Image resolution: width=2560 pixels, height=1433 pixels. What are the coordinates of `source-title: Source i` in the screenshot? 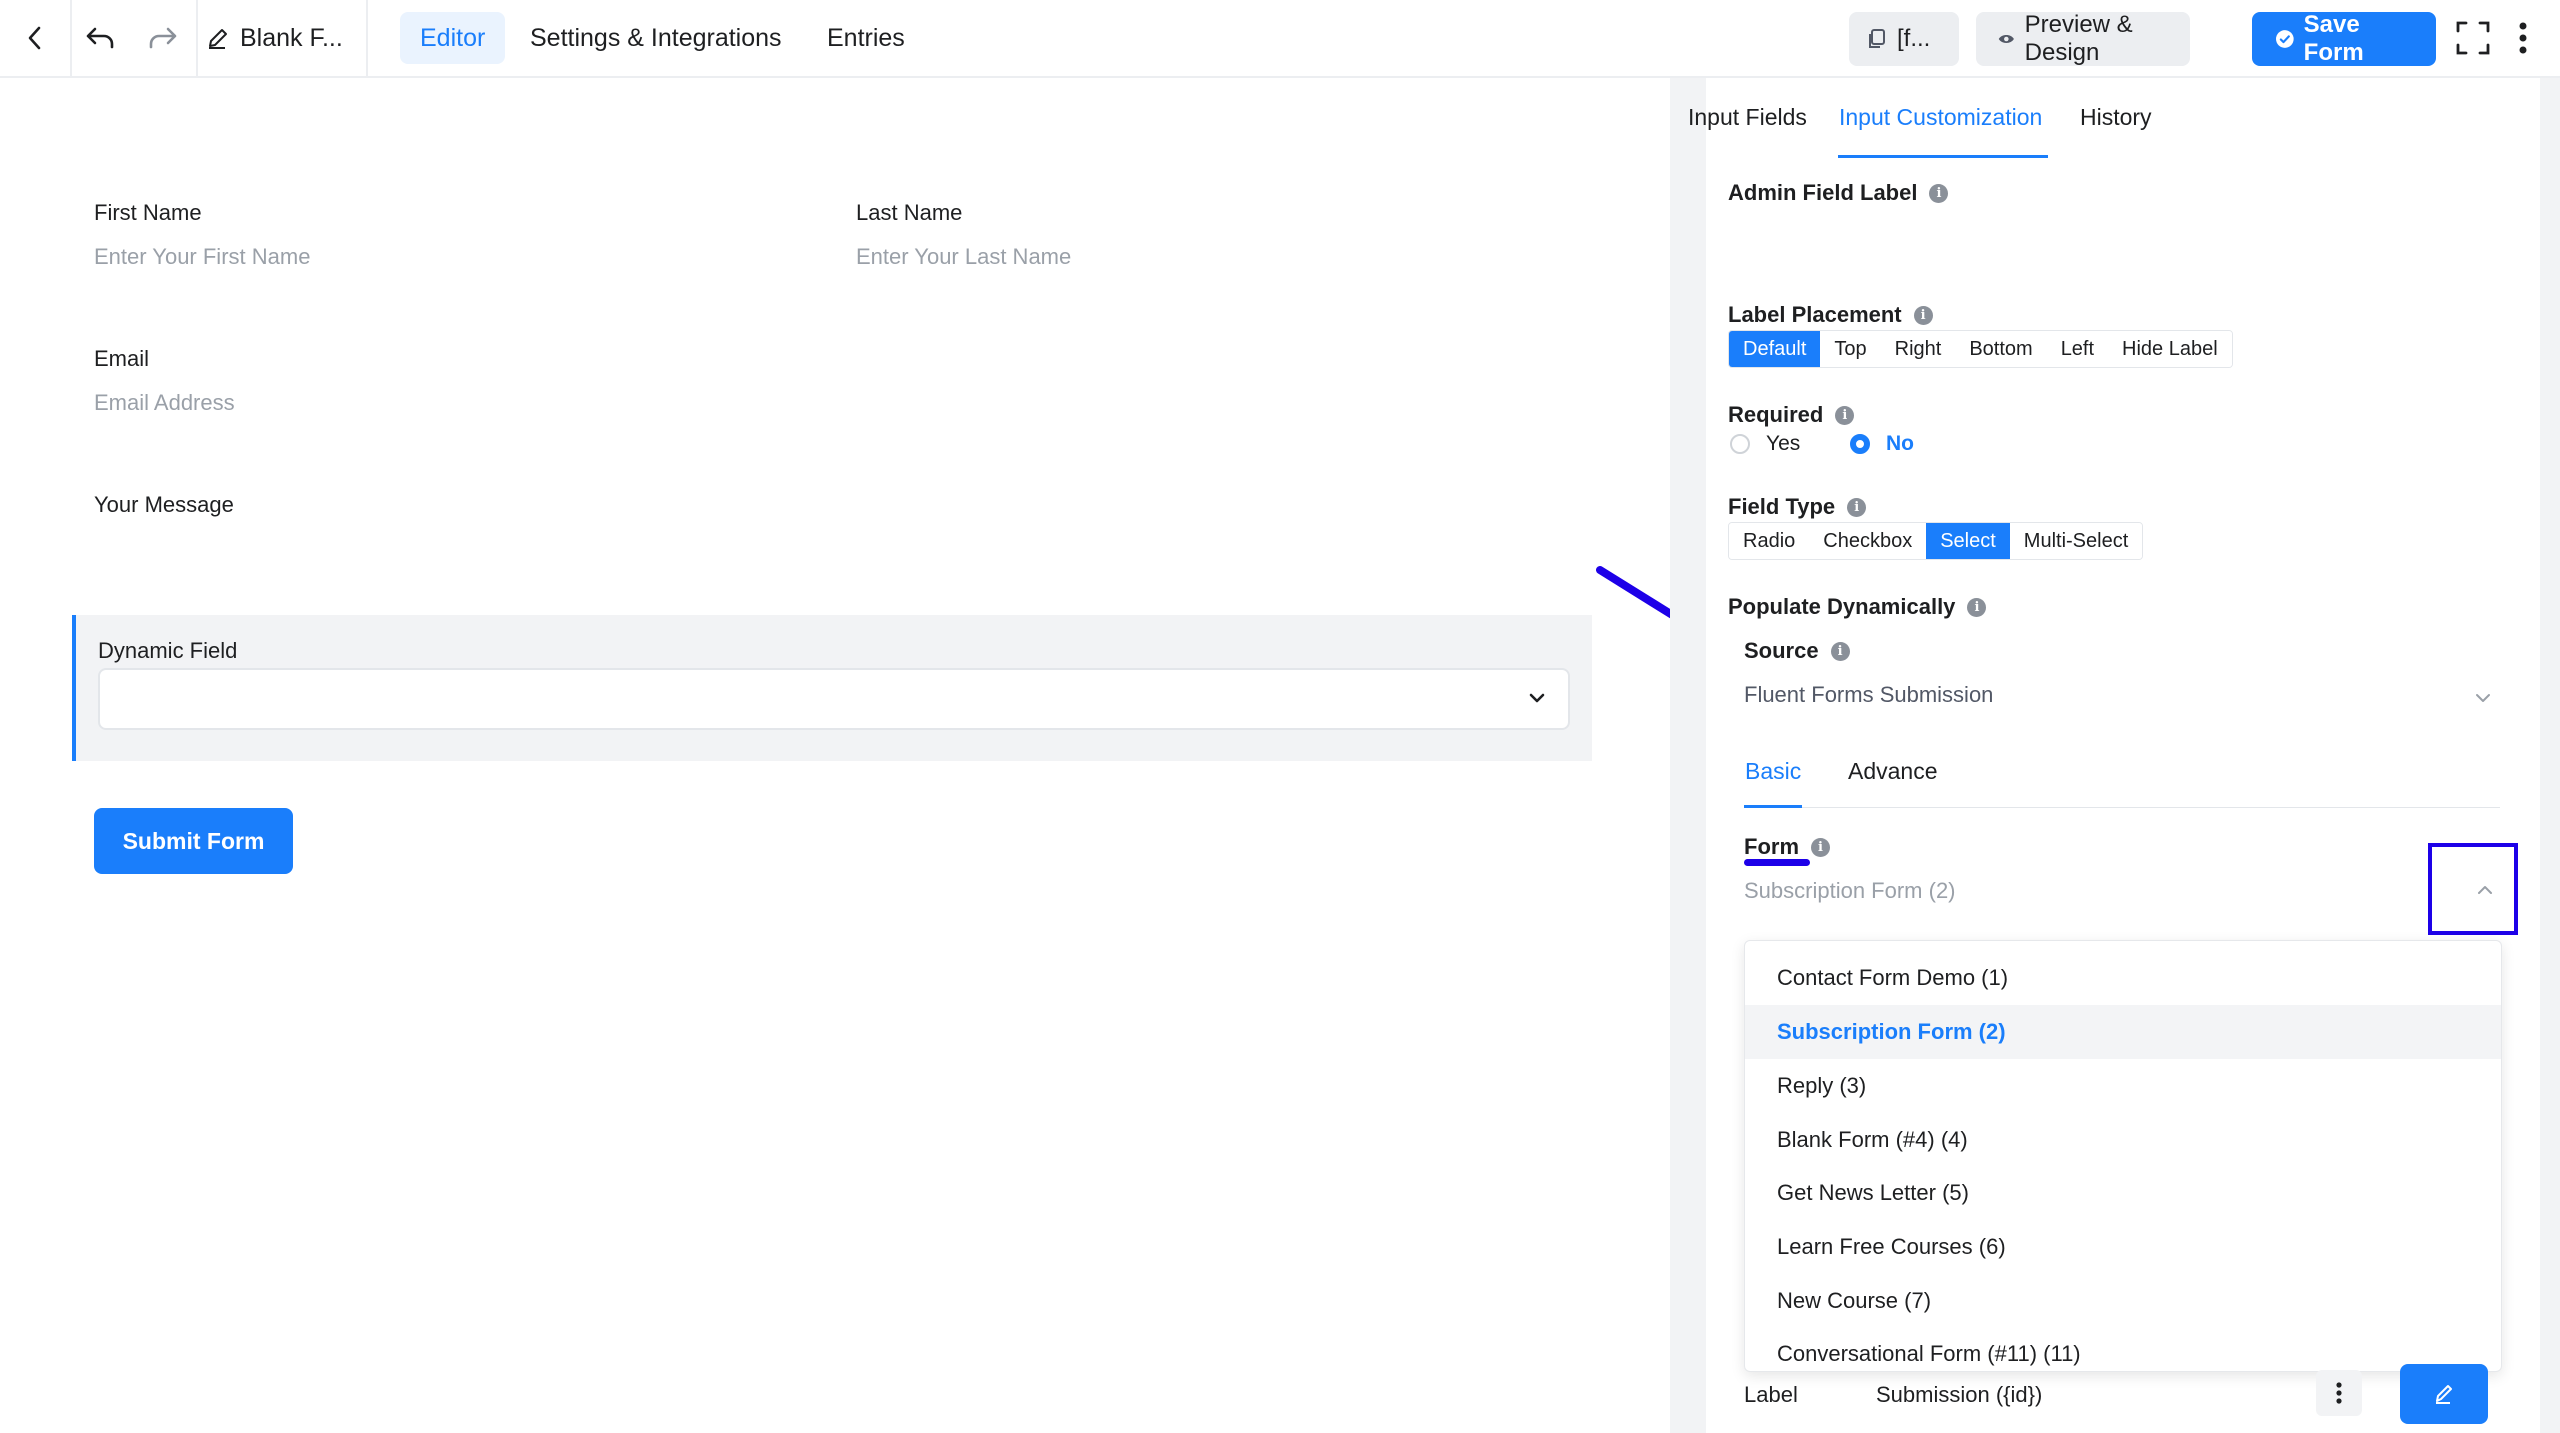 It's located at (1797, 651).